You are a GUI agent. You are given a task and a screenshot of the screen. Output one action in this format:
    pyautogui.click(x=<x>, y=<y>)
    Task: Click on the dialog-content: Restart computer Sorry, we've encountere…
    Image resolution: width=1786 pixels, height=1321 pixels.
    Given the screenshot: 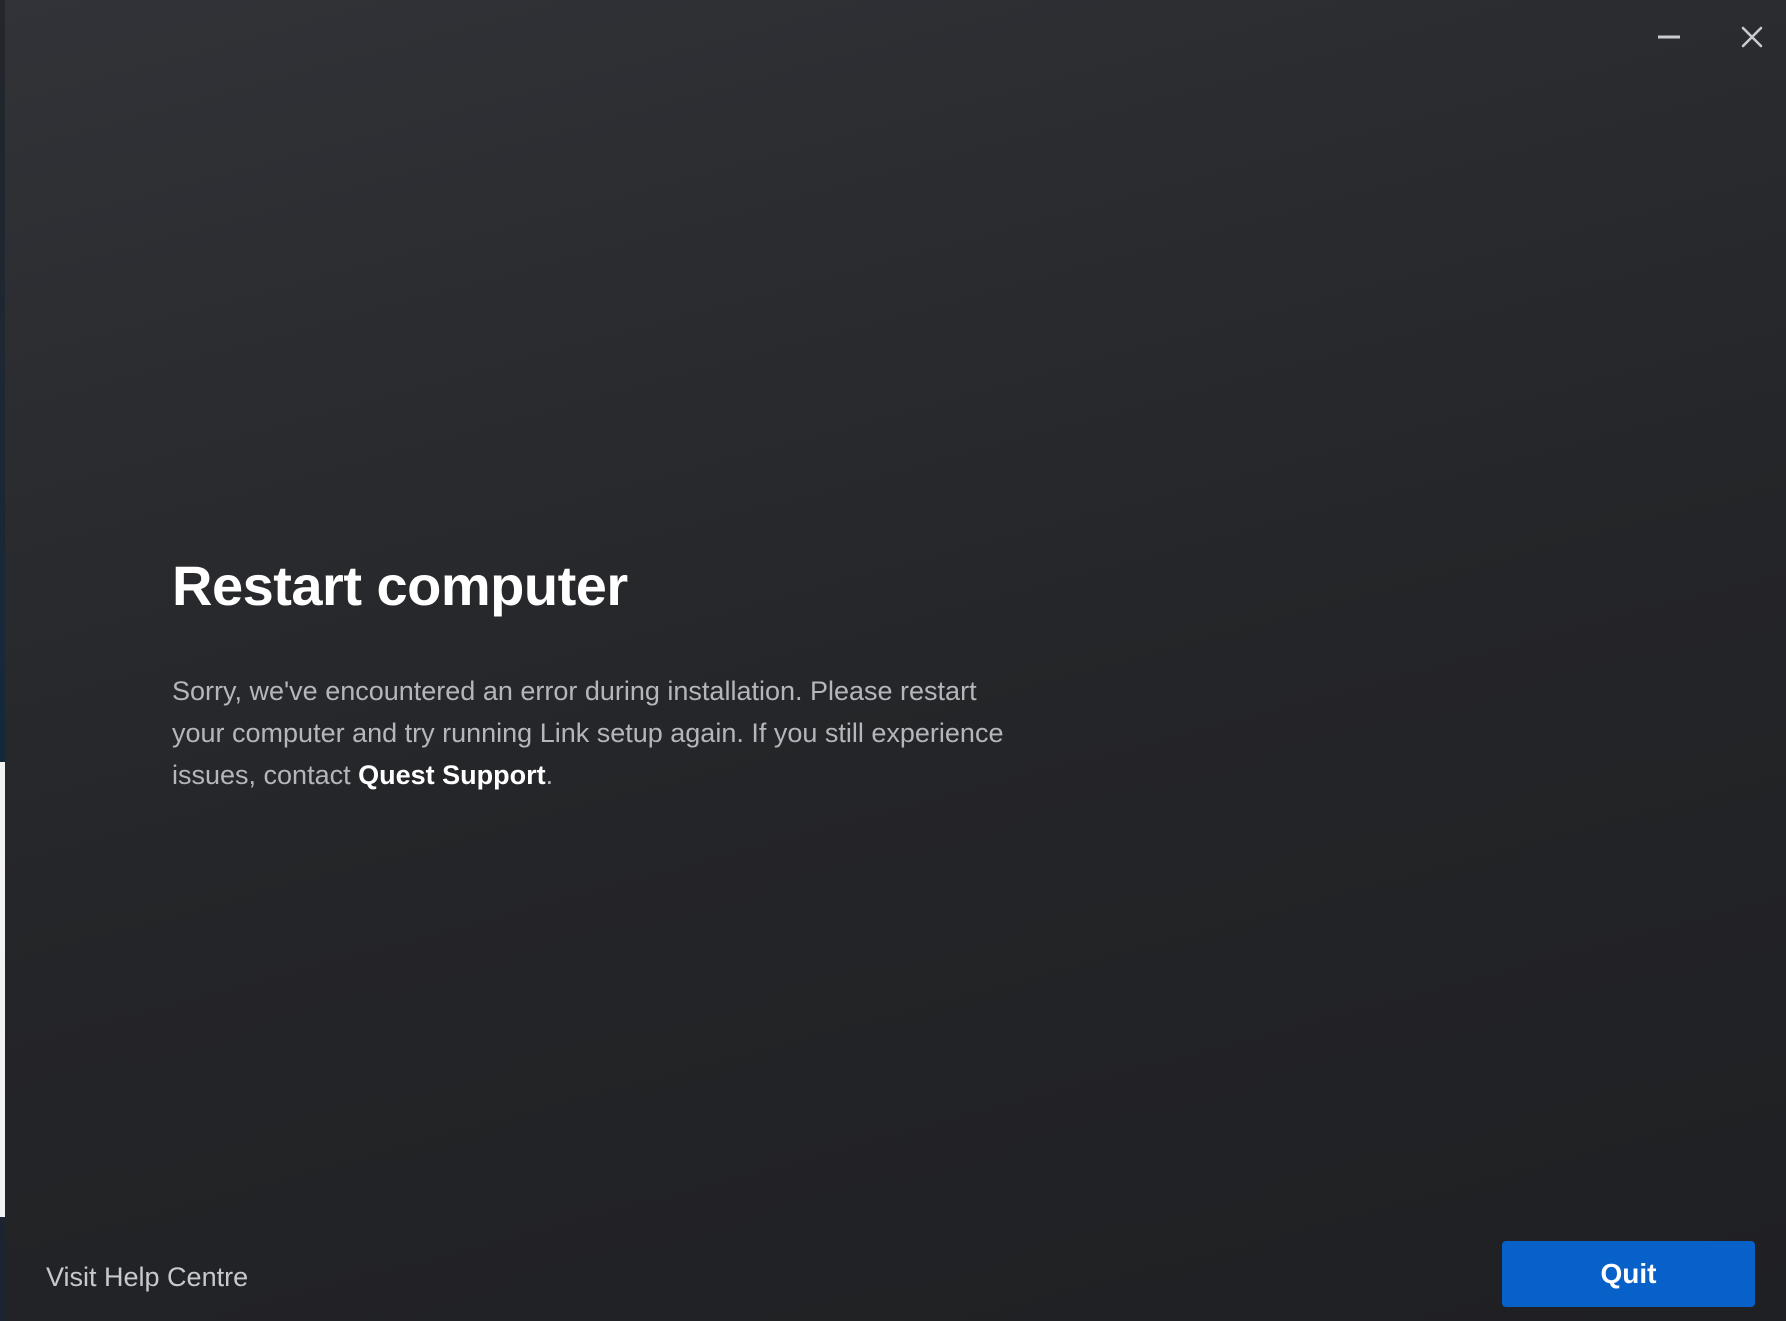 What is the action you would take?
    pyautogui.click(x=612, y=672)
    